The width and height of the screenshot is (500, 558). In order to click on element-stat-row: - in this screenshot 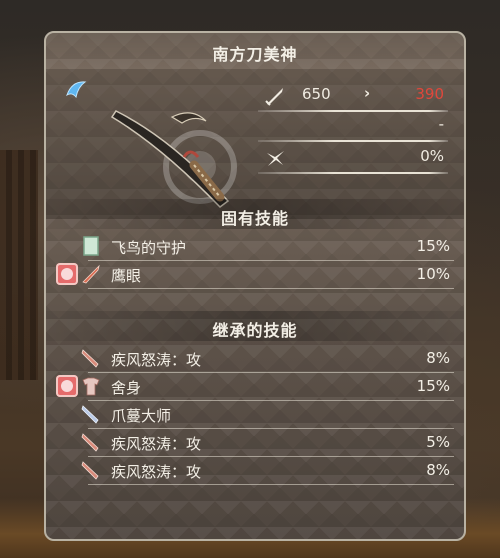, I will do `click(353, 126)`.